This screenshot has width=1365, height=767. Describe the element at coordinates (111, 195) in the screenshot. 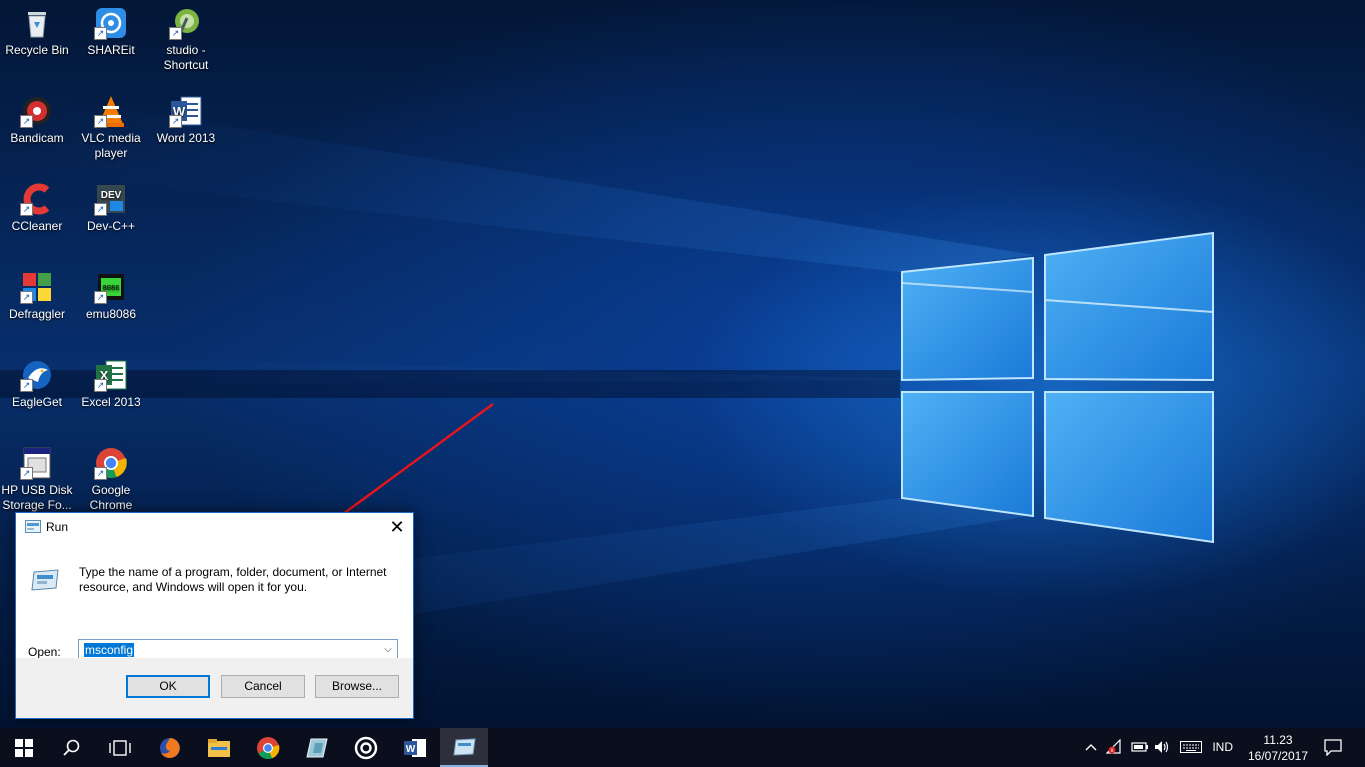

I see `svg-text: DEV` at that location.